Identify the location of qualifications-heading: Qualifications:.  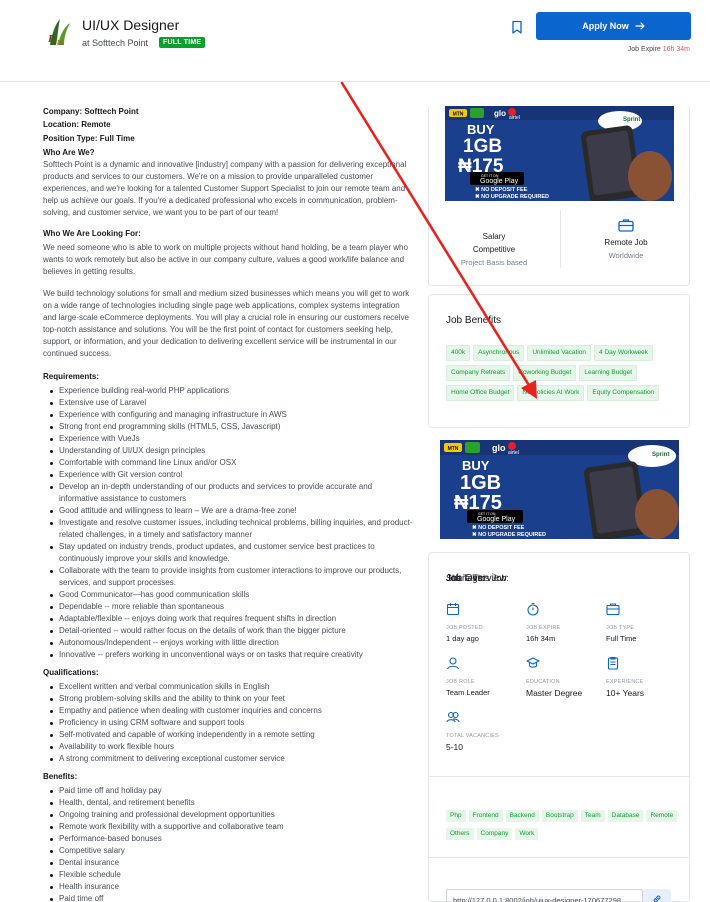
(71, 672).